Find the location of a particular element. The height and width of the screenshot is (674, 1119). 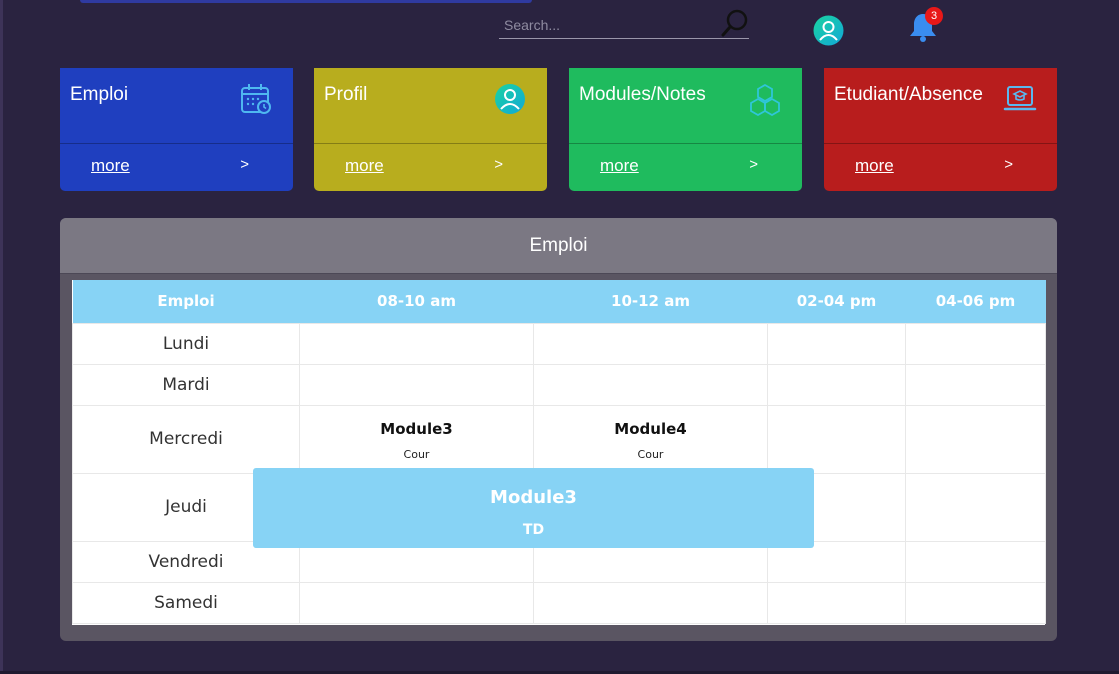

panel-title: Emploi is located at coordinates (558, 245).